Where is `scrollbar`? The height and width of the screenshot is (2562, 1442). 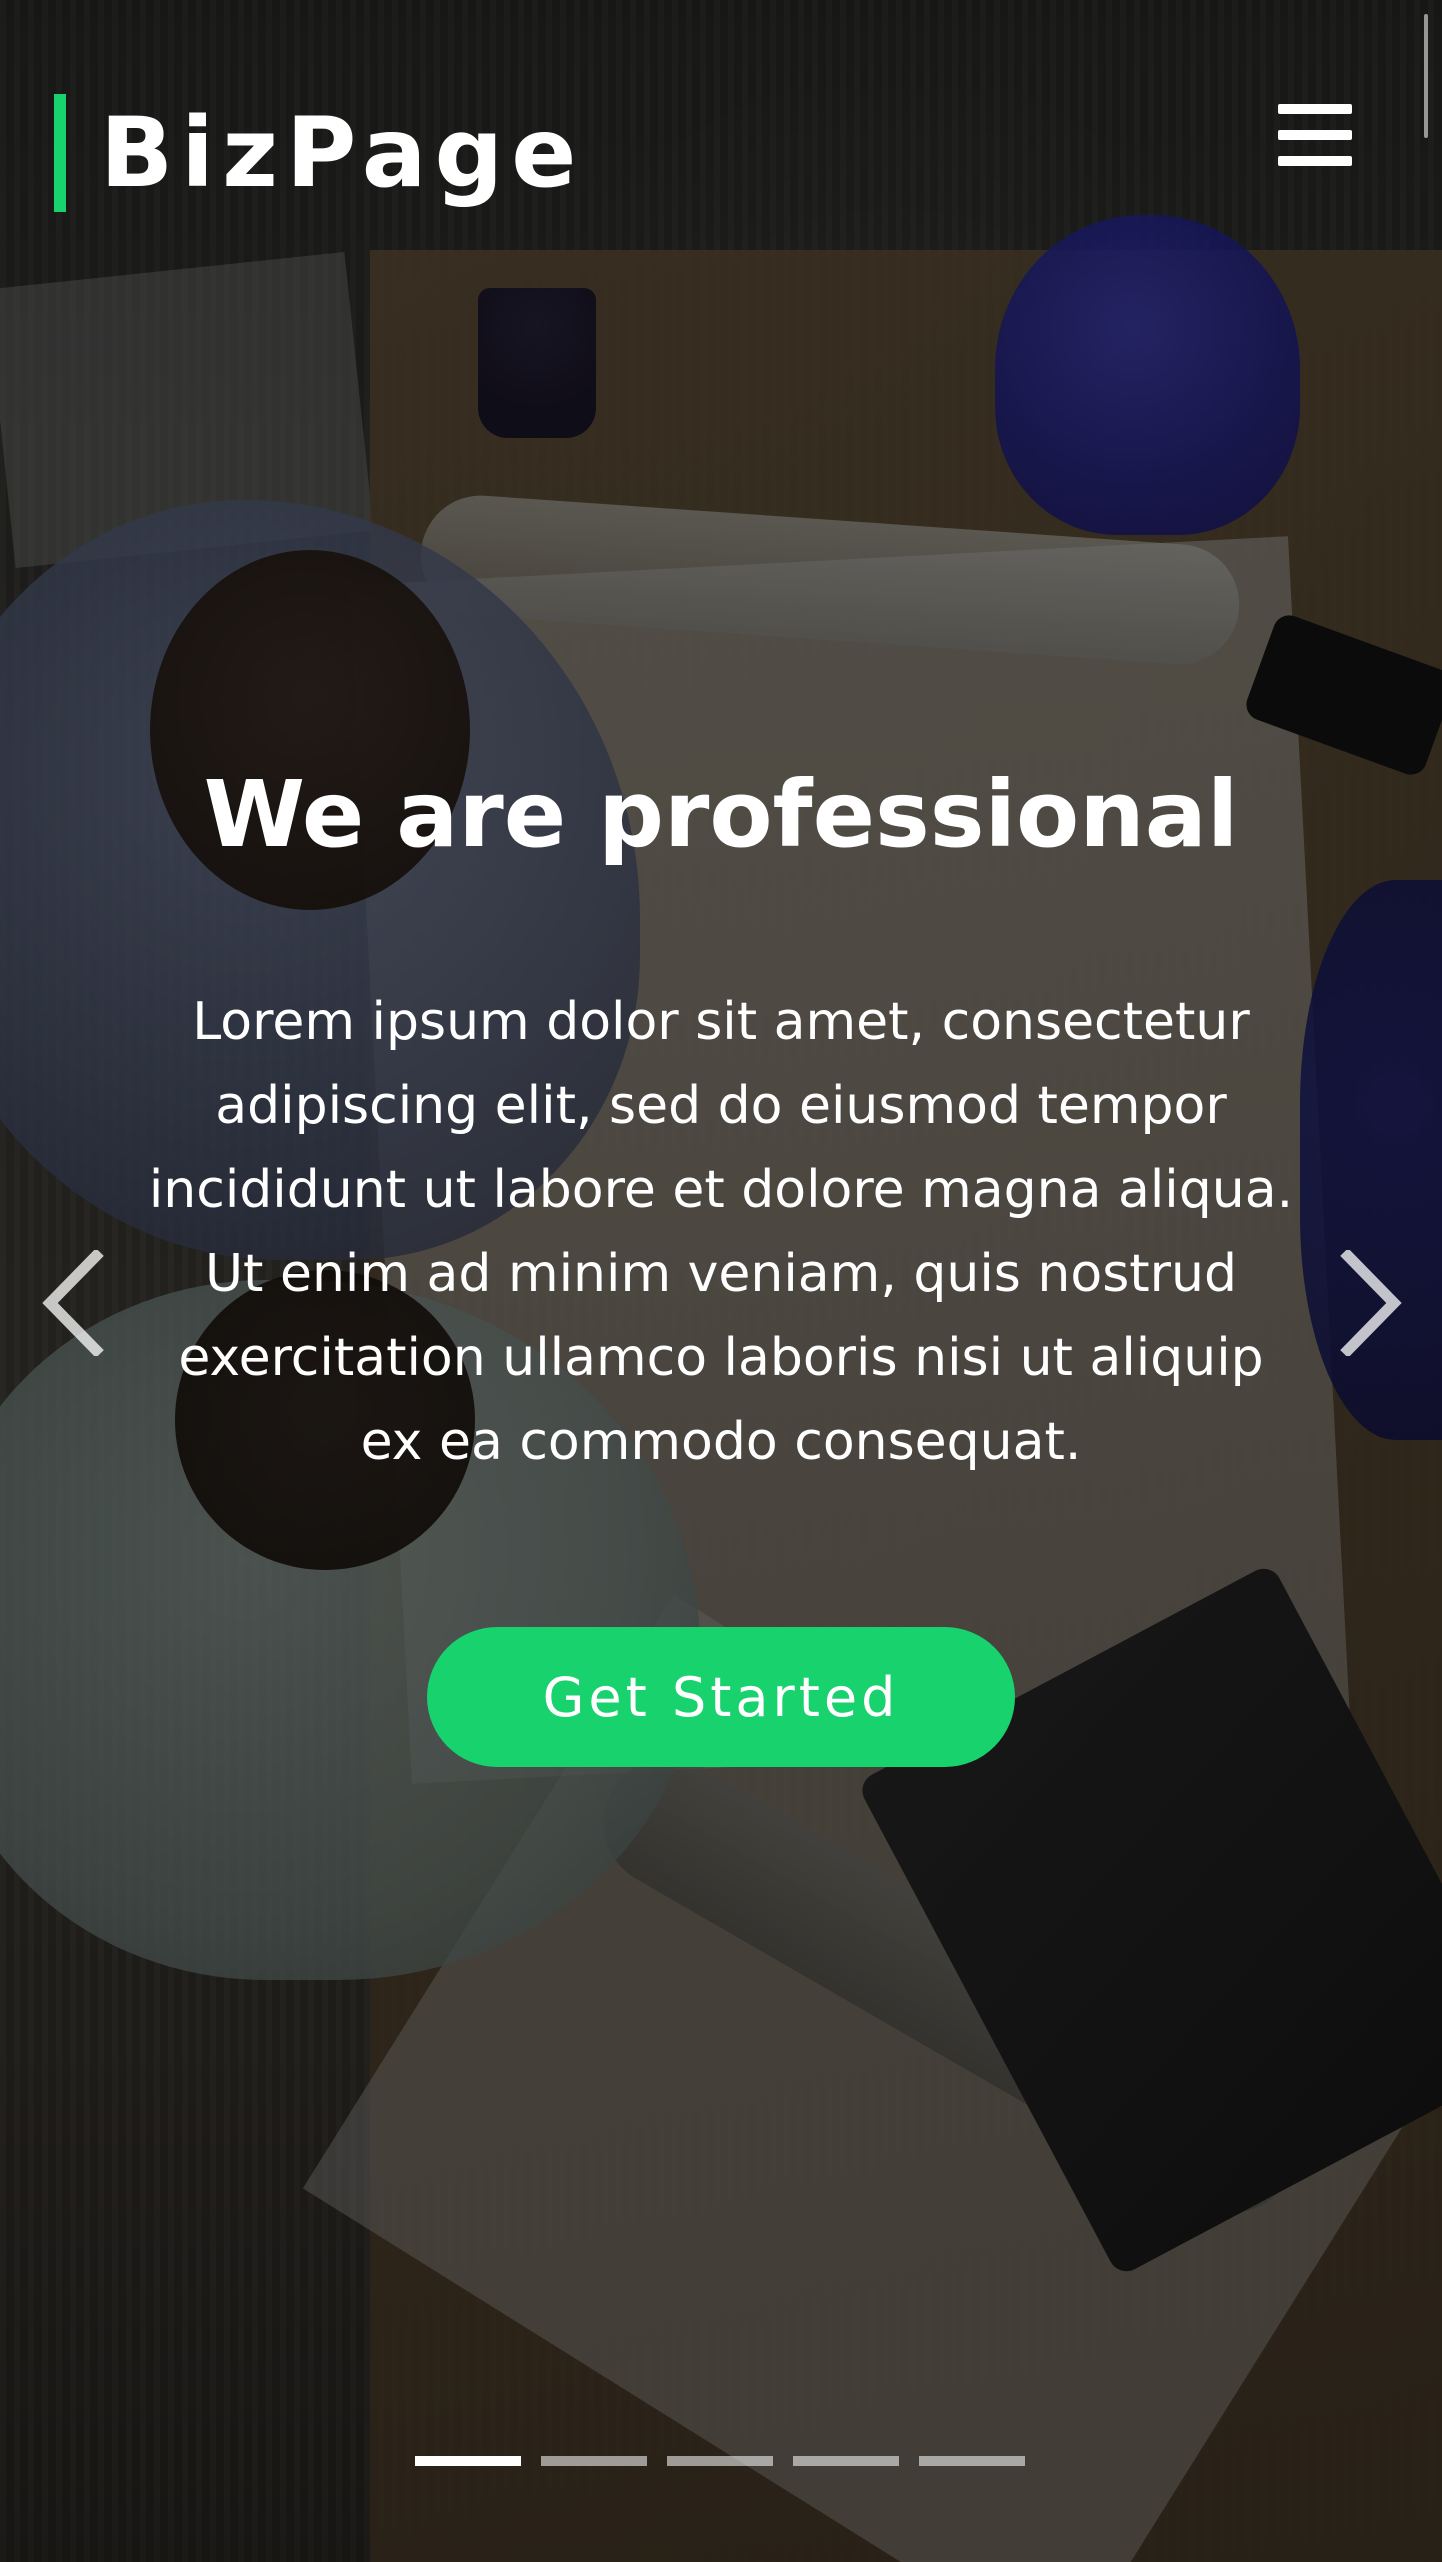
scrollbar is located at coordinates (1426, 76).